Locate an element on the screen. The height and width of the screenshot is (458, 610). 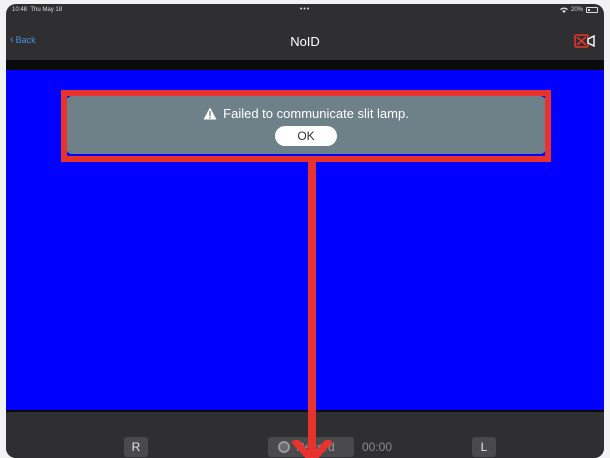
alert-message-row: Failed to communicate slit lamp. is located at coordinates (306, 113).